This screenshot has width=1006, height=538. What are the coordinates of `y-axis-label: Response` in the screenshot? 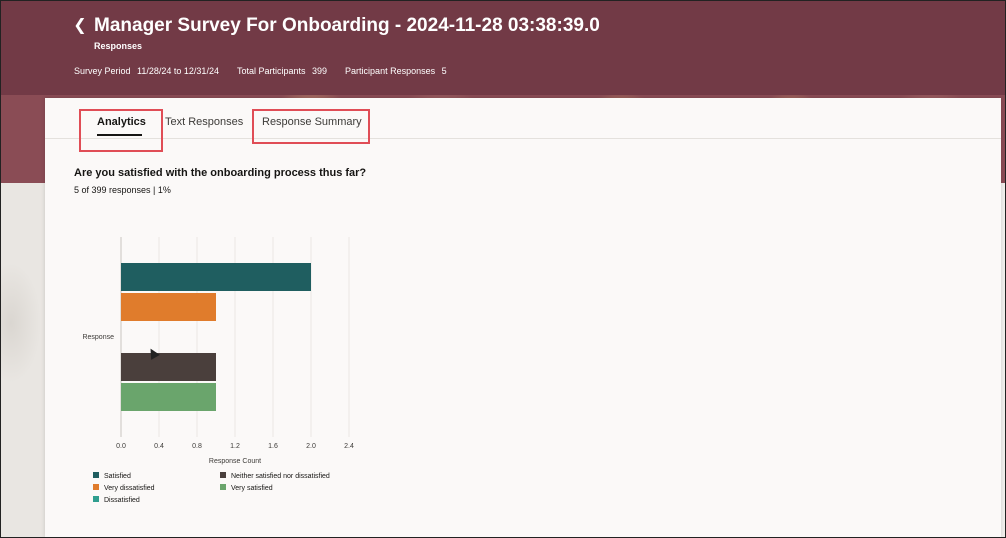 It's located at (98, 337).